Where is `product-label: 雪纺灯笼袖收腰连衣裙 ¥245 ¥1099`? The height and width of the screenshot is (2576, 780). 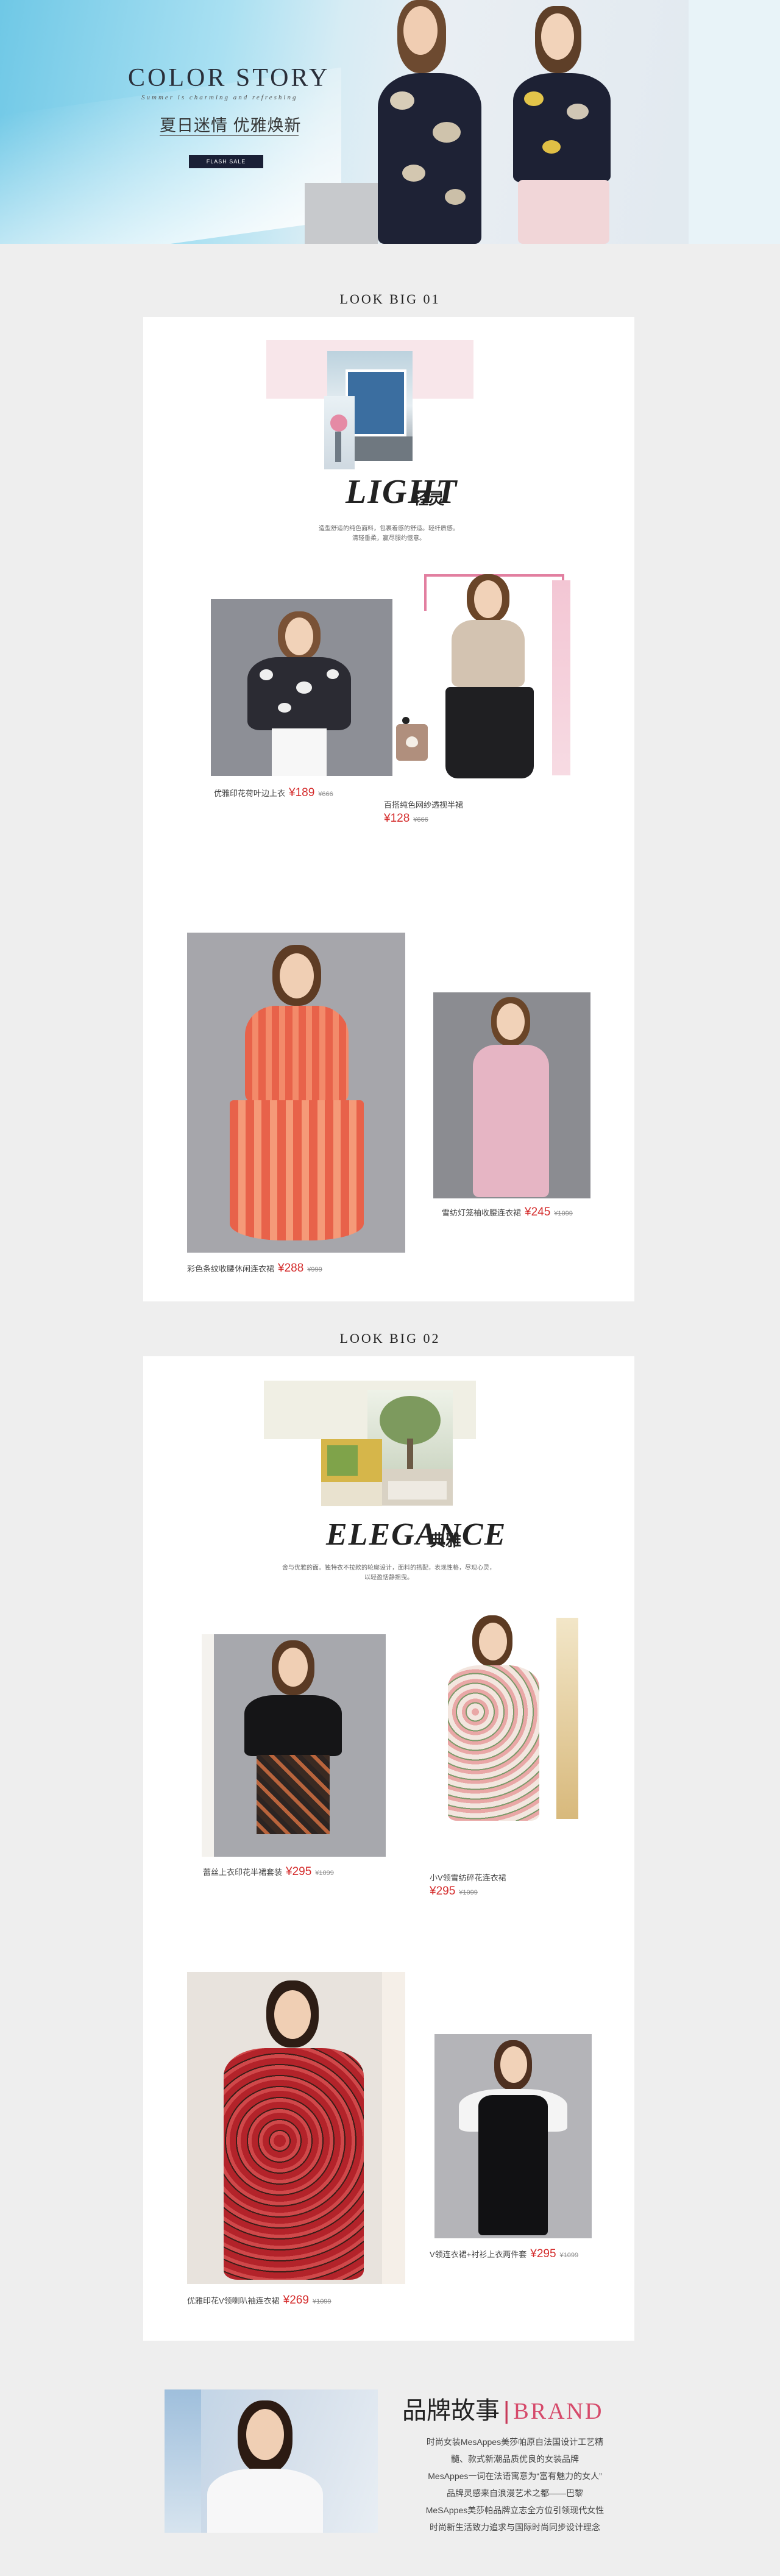
product-label: 雪纺灯笼袖收腰连衣裙 ¥245 ¥1099 is located at coordinates (507, 1212).